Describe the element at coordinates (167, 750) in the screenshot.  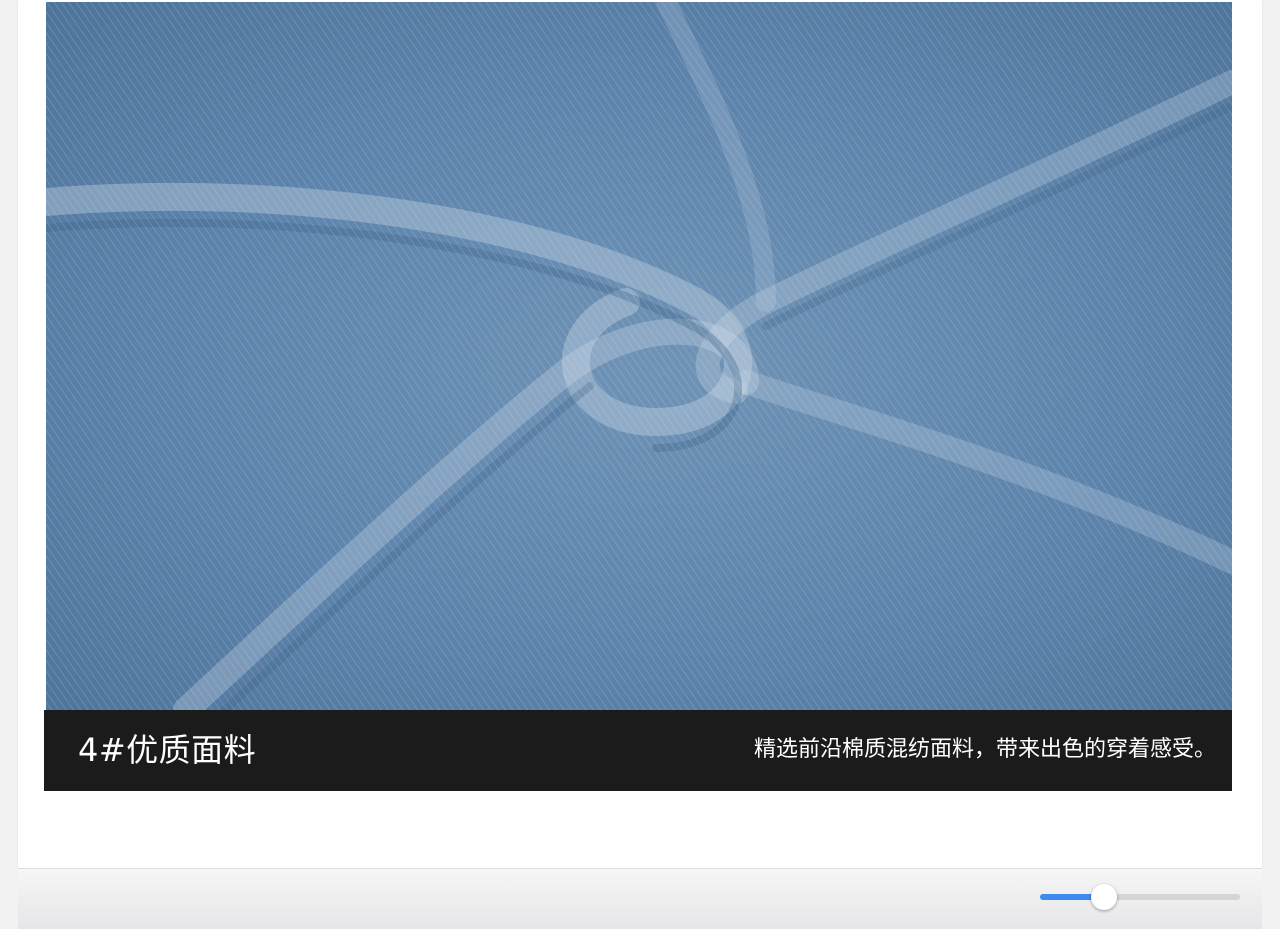
I see `caption-title: 4#优质面料` at that location.